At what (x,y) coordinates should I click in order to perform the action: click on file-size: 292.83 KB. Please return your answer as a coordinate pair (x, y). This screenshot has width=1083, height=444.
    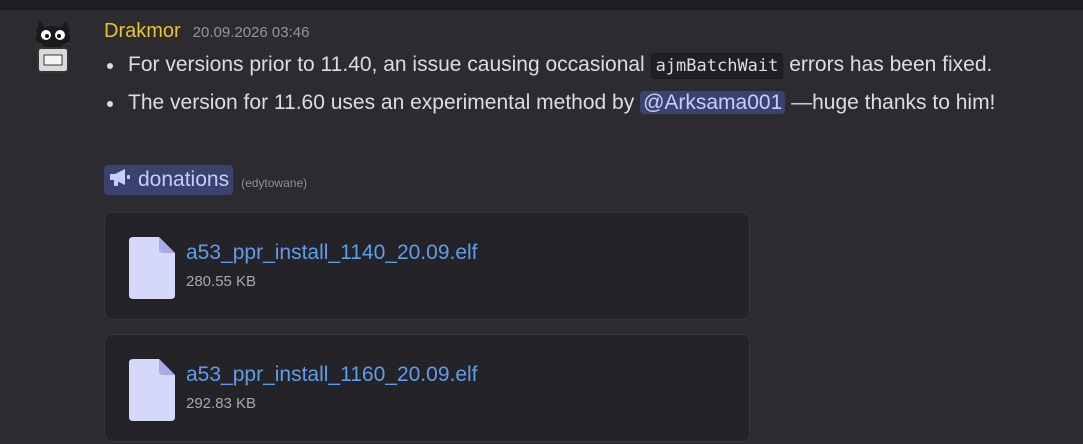
    Looking at the image, I should click on (221, 403).